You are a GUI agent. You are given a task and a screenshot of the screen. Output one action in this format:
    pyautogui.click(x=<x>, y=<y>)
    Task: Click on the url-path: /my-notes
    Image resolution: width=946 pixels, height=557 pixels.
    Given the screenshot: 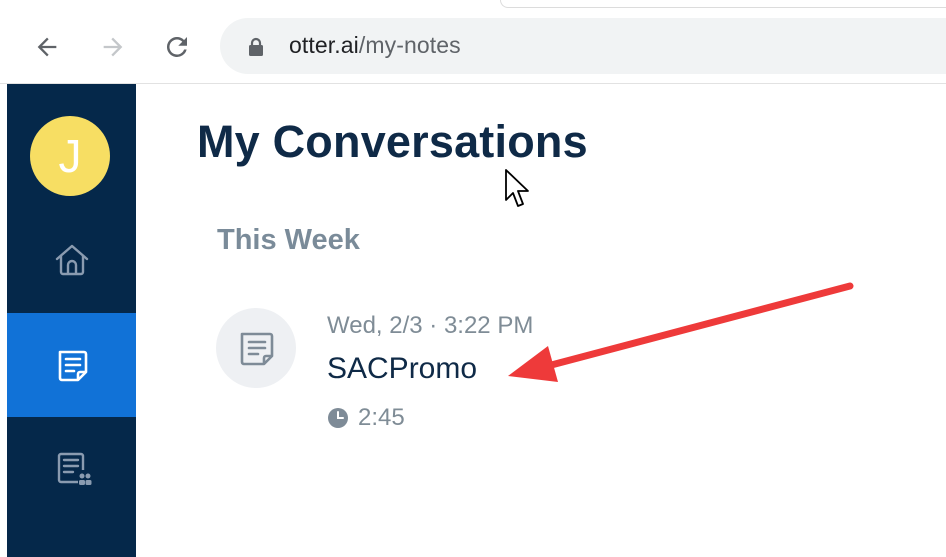 What is the action you would take?
    pyautogui.click(x=409, y=45)
    